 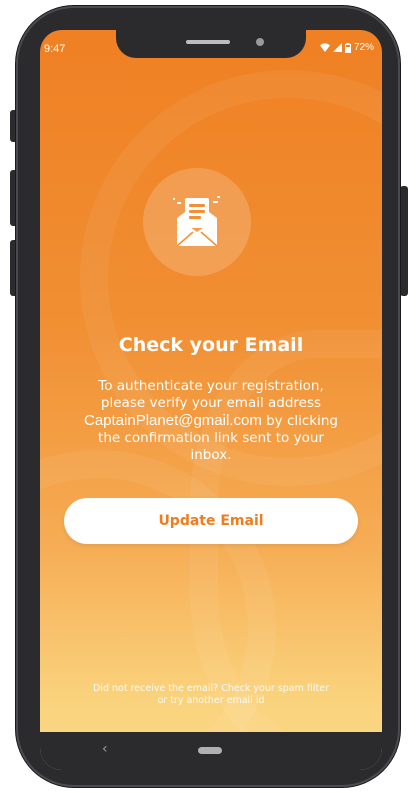 I want to click on speaker-slot, so click(x=208, y=42).